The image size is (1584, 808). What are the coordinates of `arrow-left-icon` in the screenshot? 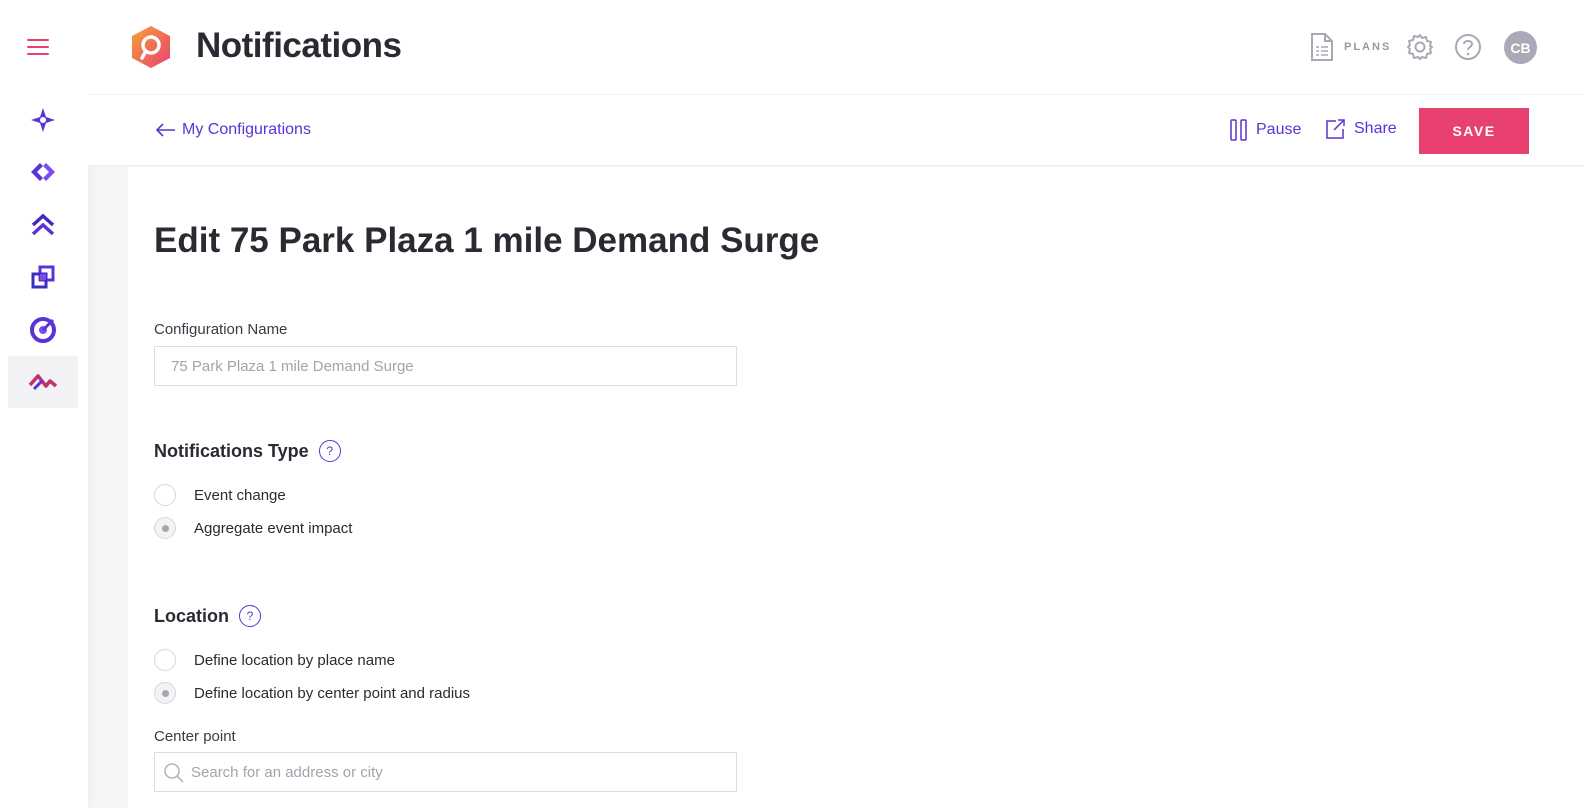 It's located at (165, 130).